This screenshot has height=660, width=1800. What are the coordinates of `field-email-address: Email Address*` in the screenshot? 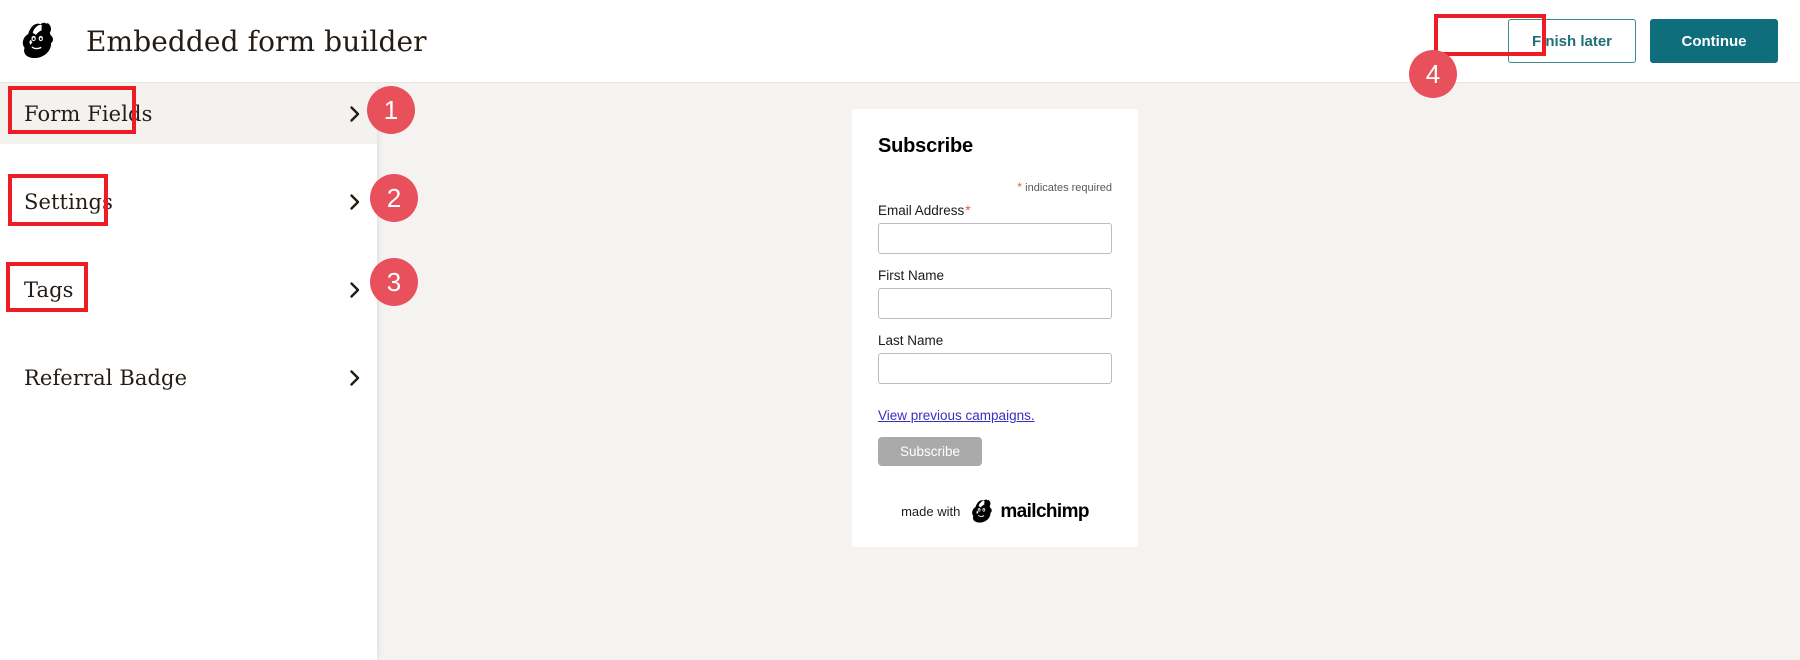 It's located at (995, 228).